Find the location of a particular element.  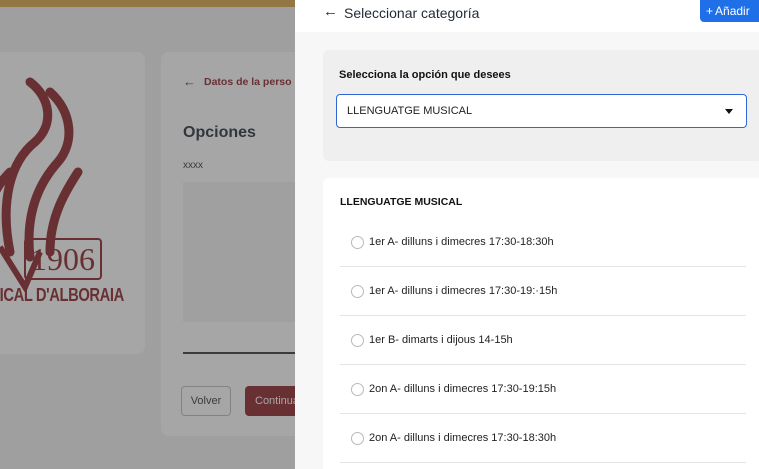

select-label: Selecciona la opción que desees is located at coordinates (425, 75).